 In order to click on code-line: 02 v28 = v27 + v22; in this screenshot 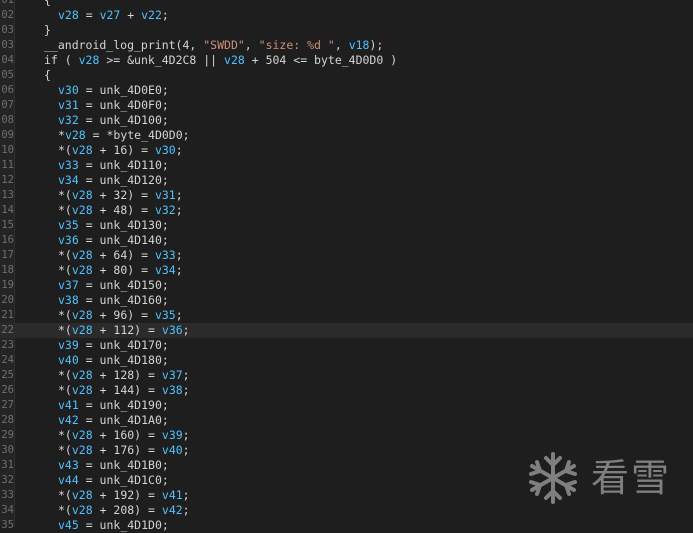, I will do `click(346, 15)`.